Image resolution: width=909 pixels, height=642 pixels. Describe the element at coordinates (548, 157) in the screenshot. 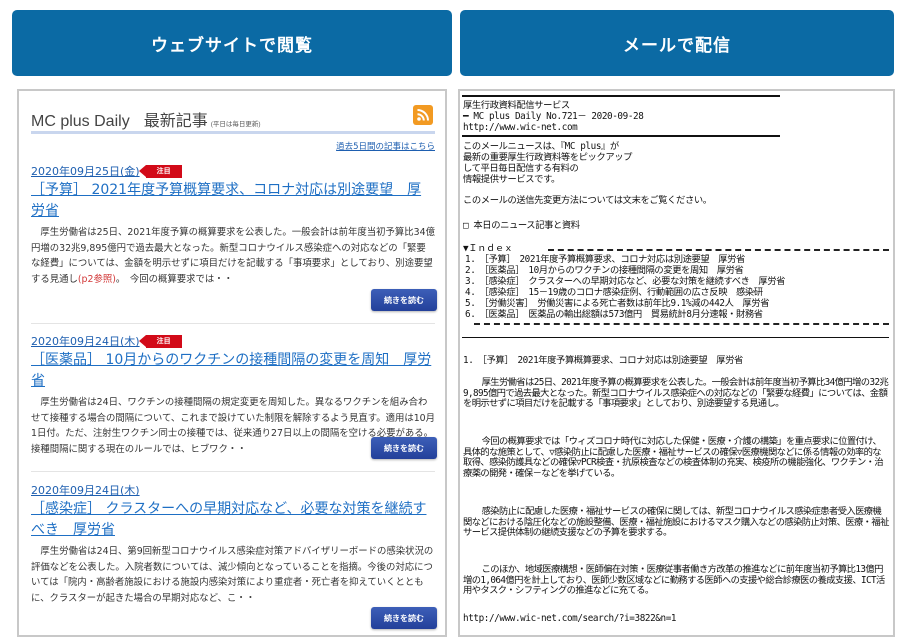

I see `email-intro-line: 最新の重要厚生行政資料等をピックアップ` at that location.